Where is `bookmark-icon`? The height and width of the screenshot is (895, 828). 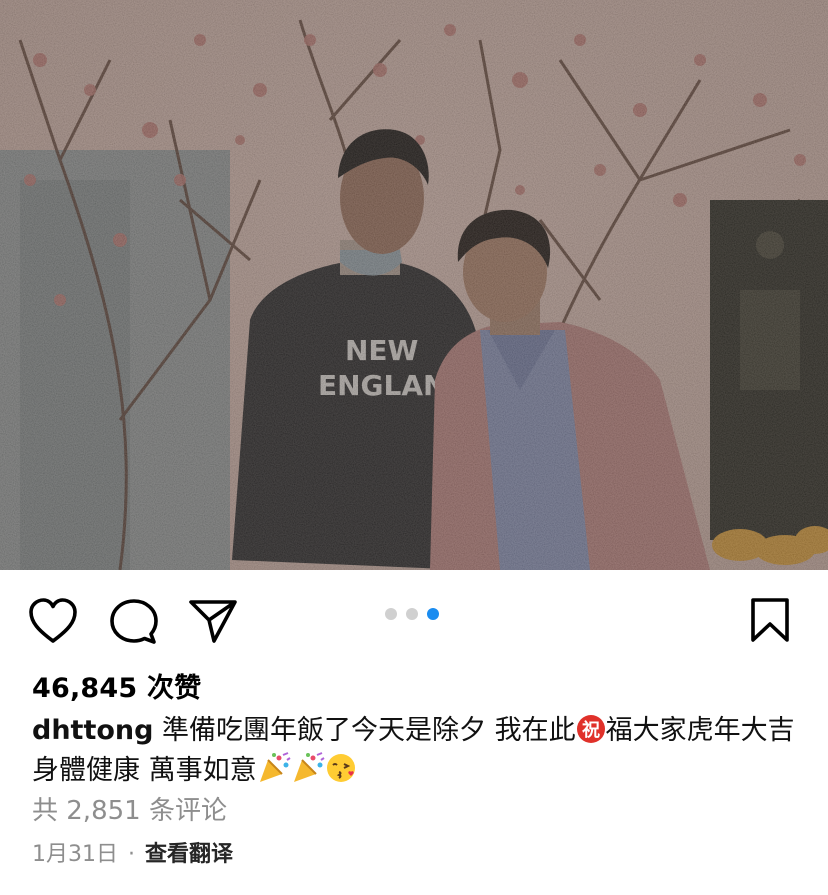 bookmark-icon is located at coordinates (770, 620).